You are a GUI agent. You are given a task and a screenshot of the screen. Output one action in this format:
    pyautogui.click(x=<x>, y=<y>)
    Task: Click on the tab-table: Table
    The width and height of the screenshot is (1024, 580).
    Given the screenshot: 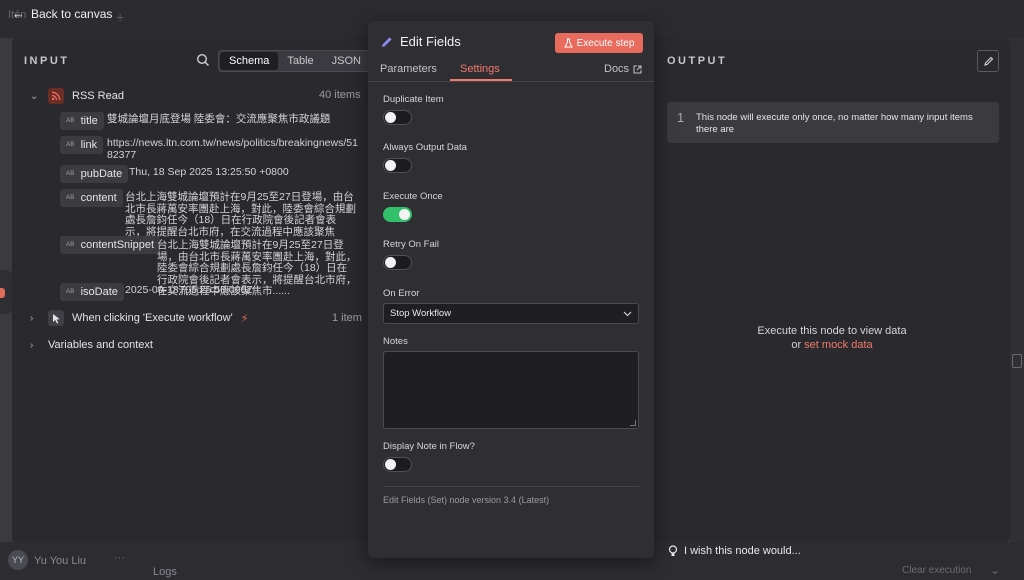 What is the action you would take?
    pyautogui.click(x=300, y=61)
    